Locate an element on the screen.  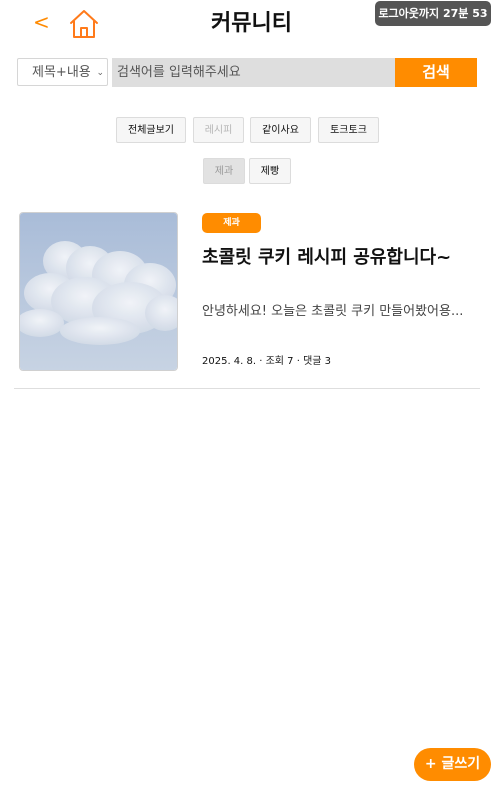
post-title: 초콜릿 쿠키 레시피 공유합니다~ is located at coordinates (326, 258).